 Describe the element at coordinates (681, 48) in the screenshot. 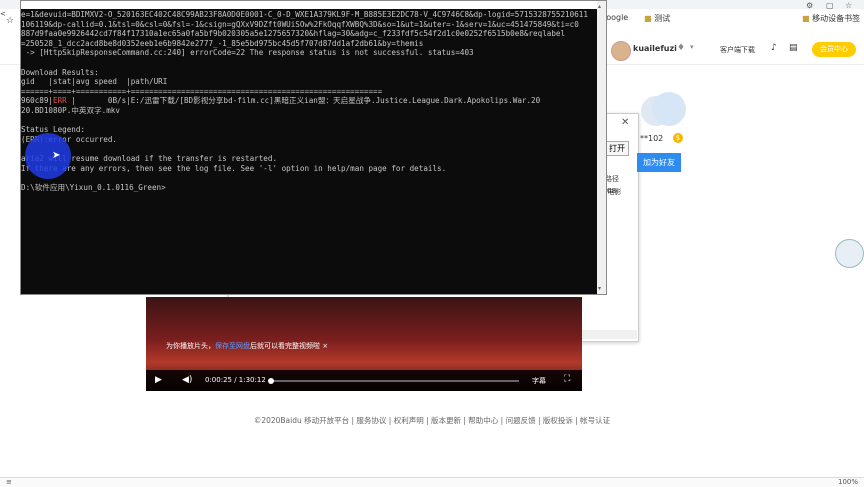

I see `diamond-icon: ♦` at that location.